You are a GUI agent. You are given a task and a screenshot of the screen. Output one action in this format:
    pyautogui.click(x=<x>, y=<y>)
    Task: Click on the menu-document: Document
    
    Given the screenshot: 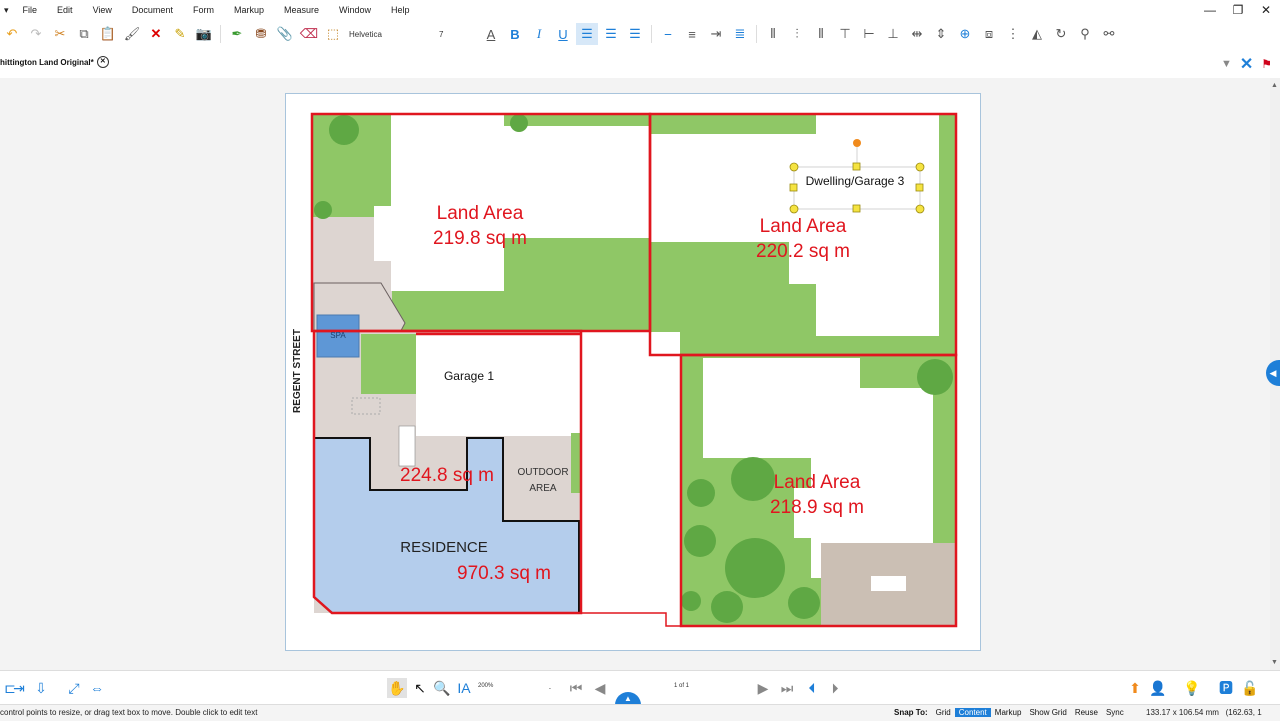 What is the action you would take?
    pyautogui.click(x=152, y=10)
    